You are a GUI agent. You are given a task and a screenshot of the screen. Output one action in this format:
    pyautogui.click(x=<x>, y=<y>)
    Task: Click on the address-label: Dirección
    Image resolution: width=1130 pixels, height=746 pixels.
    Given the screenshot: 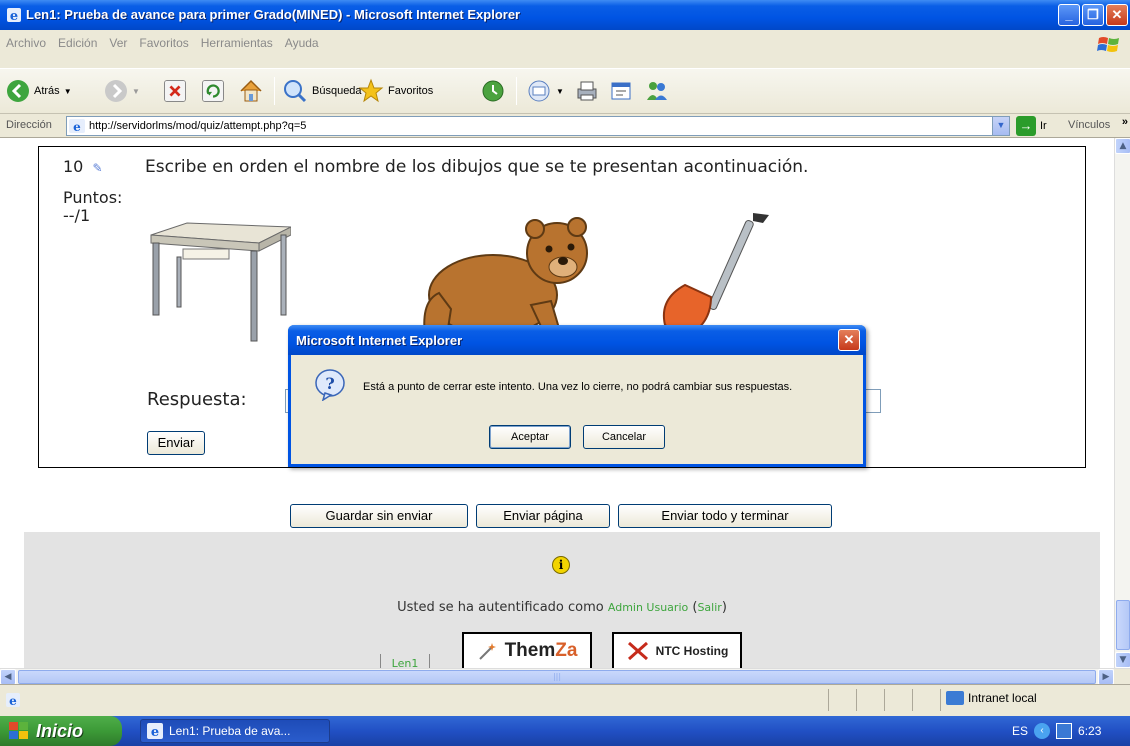 What is the action you would take?
    pyautogui.click(x=29, y=125)
    